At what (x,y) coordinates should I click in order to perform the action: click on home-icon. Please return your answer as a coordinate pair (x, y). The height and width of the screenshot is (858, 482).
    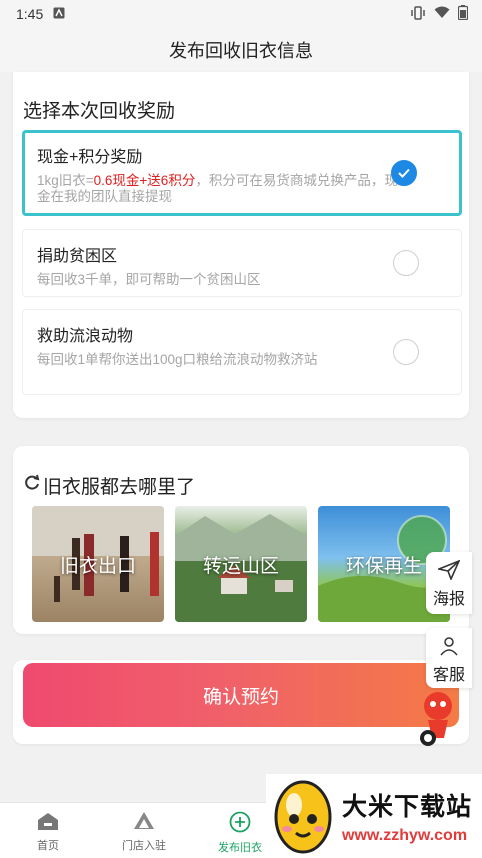
    Looking at the image, I should click on (48, 822).